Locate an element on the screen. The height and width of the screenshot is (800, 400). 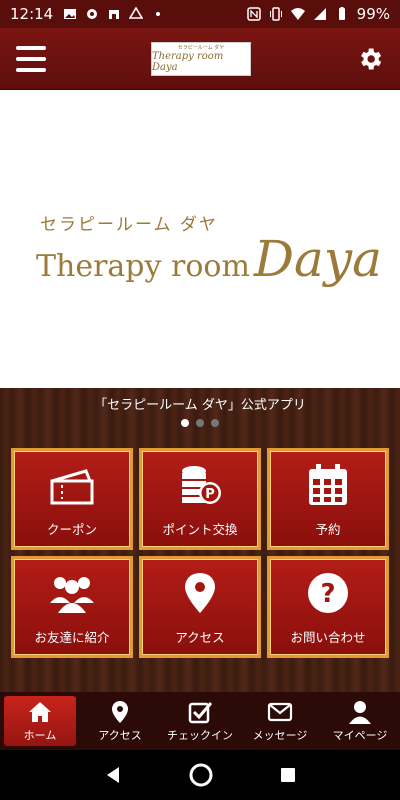
user-icon is located at coordinates (360, 712).